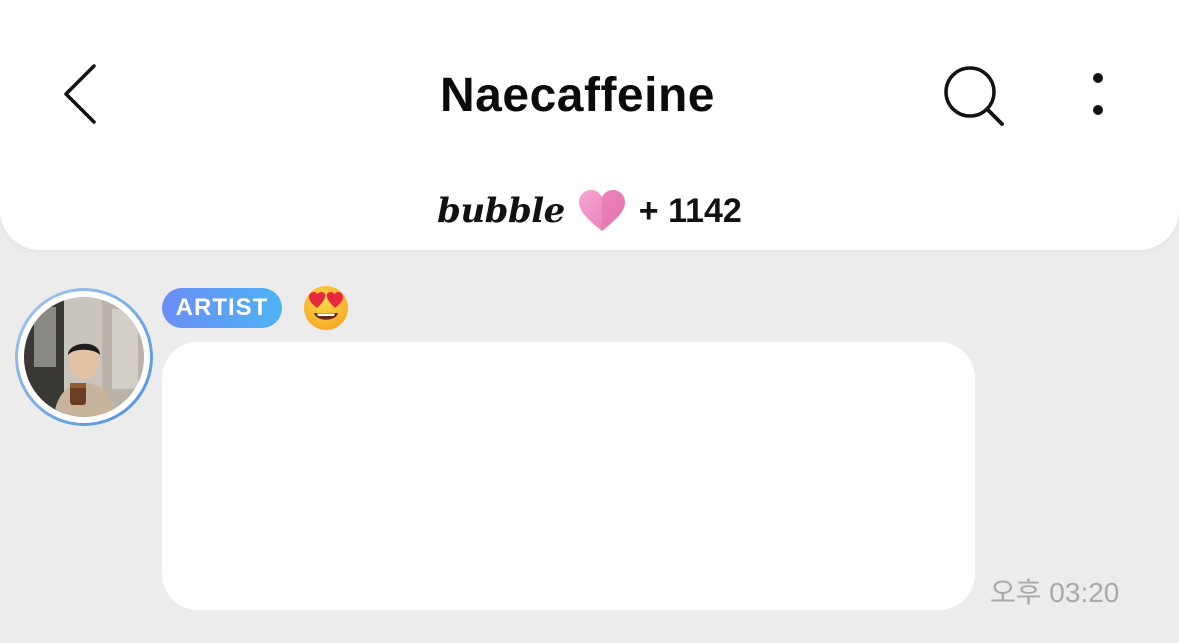 This screenshot has height=643, width=1179. I want to click on search-icon, so click(974, 96).